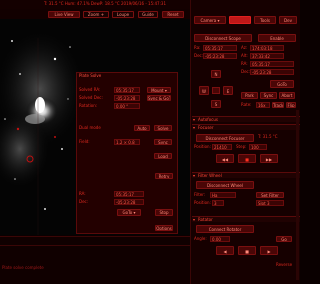 The height and width of the screenshot is (284, 320). I want to click on goto-button: GoTo, so click(282, 84).